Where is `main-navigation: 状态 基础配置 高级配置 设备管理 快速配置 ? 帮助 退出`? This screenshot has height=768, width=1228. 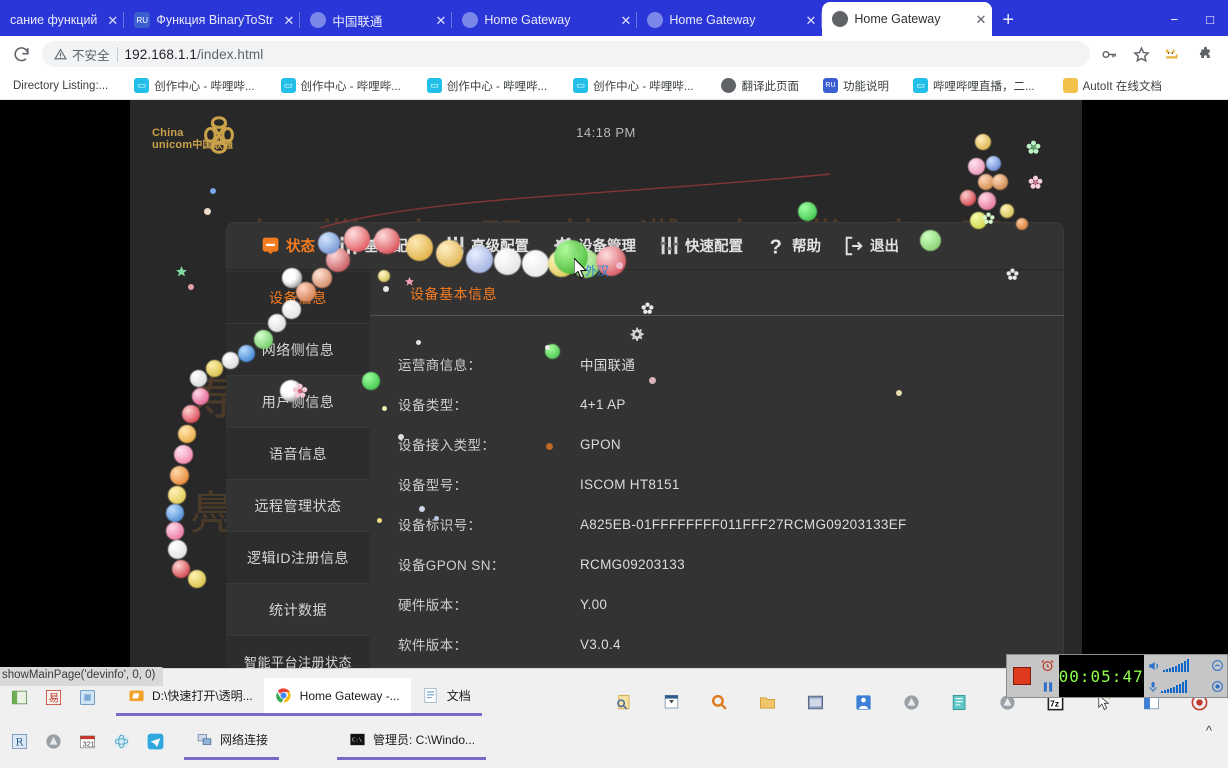 main-navigation: 状态 基础配置 高级配置 设备管理 快速配置 ? 帮助 退出 is located at coordinates (645, 246).